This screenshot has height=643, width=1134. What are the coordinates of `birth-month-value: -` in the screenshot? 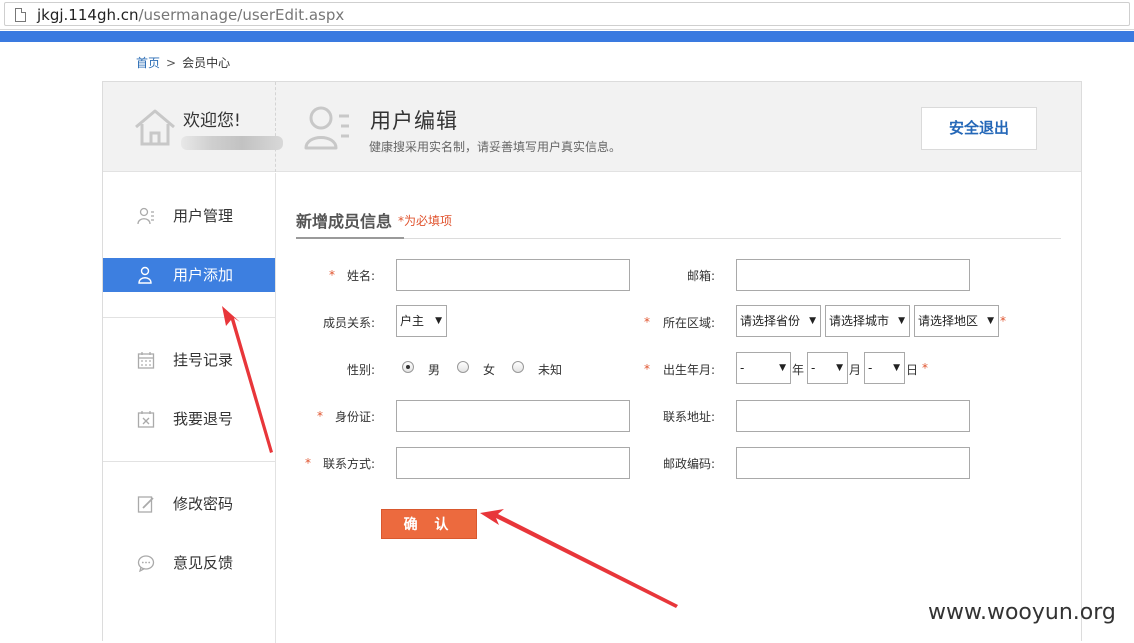 It's located at (813, 368).